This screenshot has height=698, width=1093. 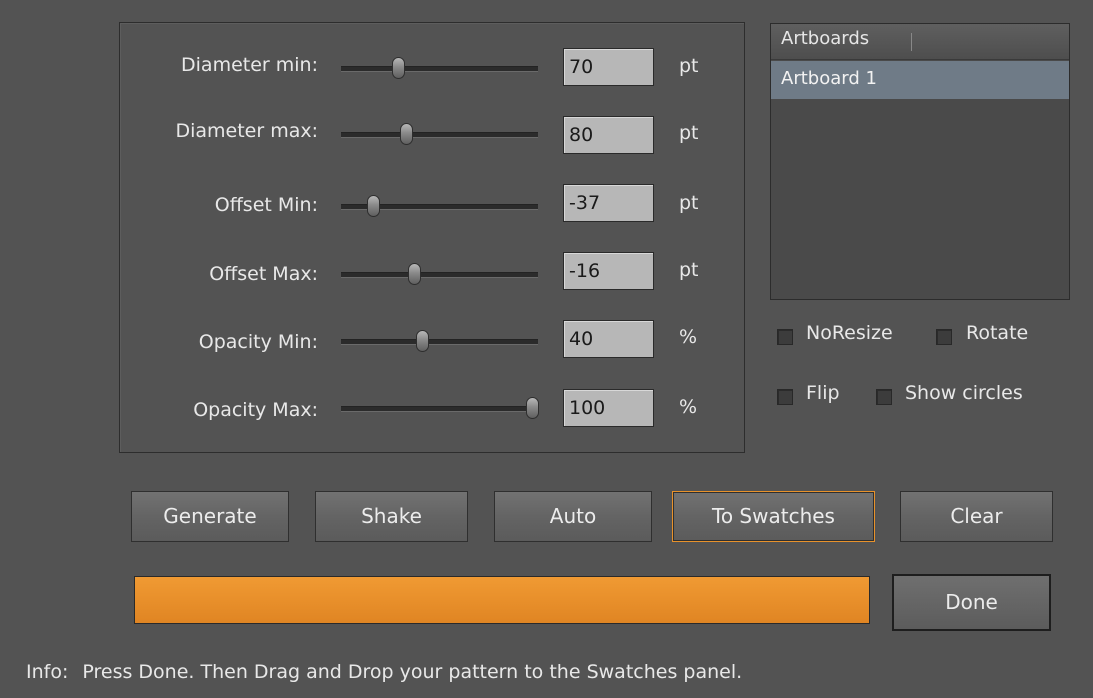 I want to click on offset-min-slider, so click(x=439, y=206).